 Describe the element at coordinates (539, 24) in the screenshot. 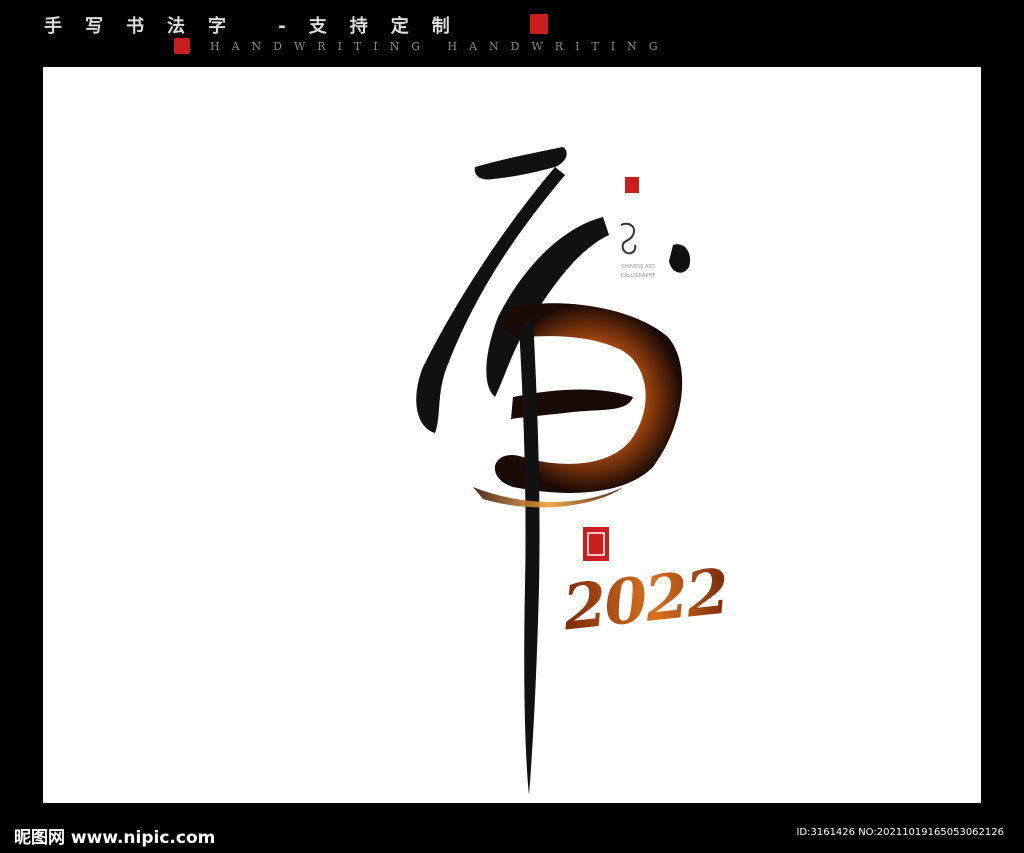

I see `red-seal-icon` at that location.